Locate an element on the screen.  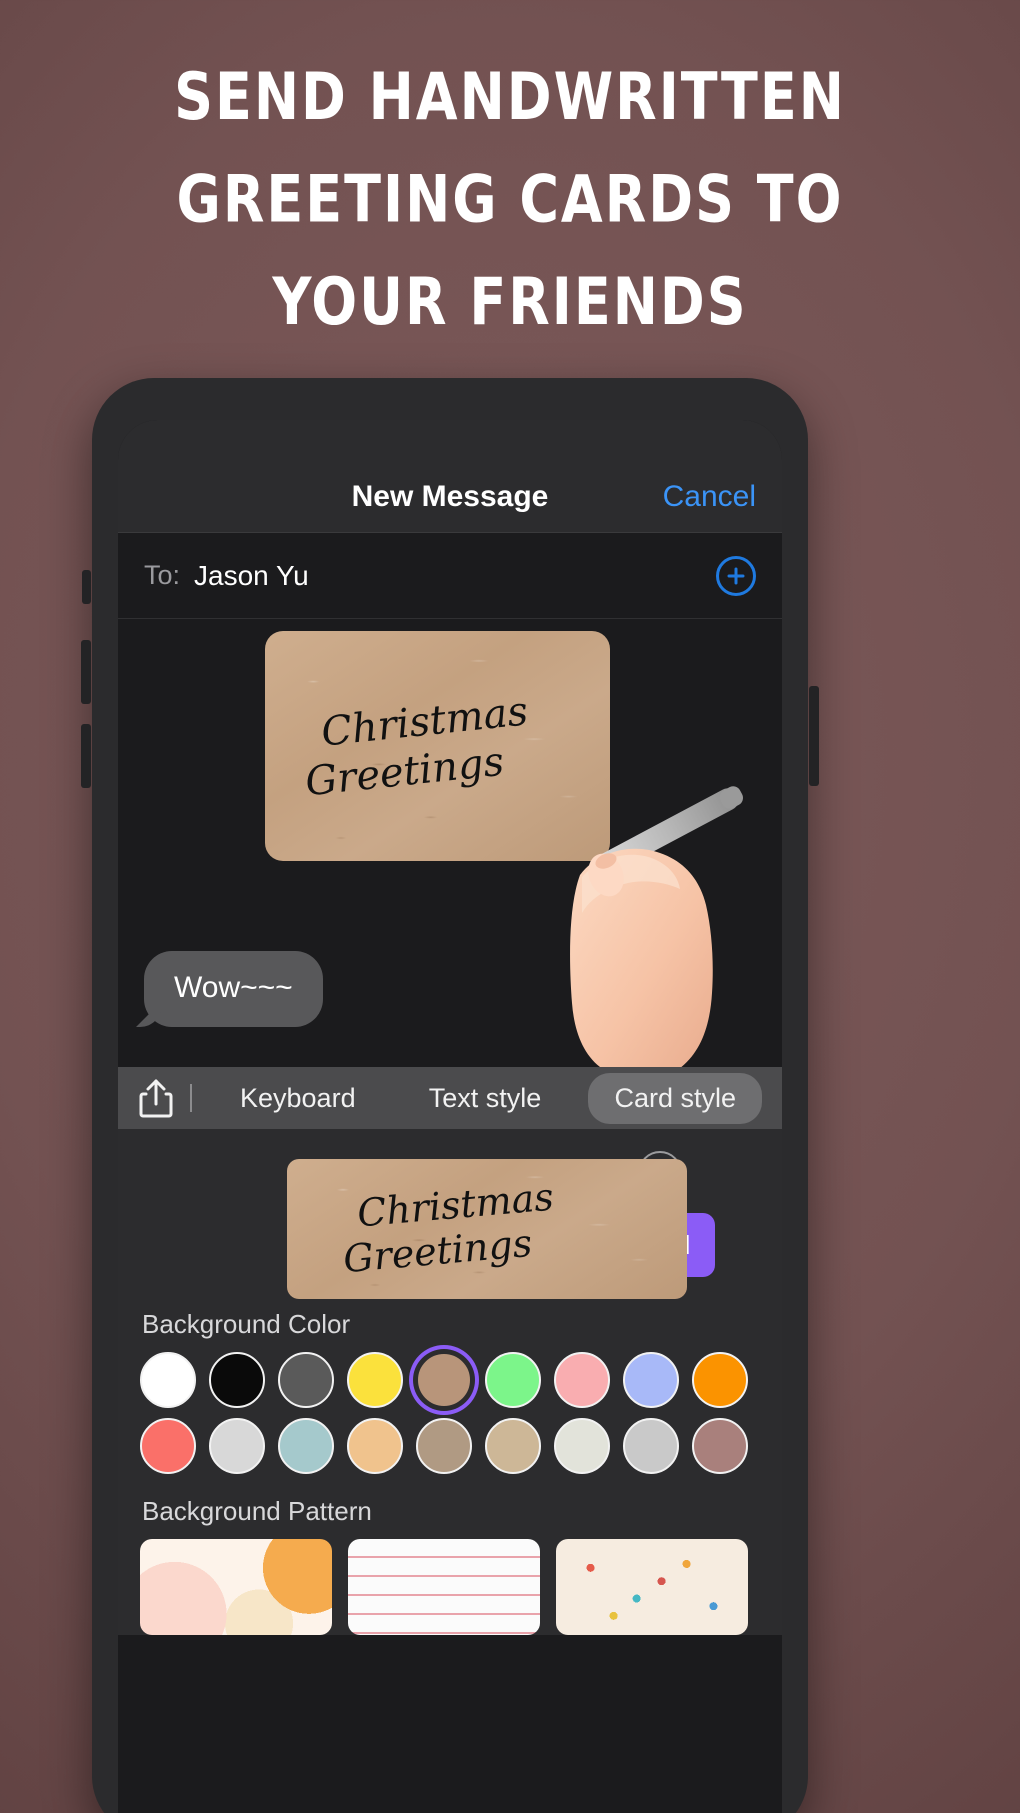
editor-toolbar: Keyboard Text style Card style is located at coordinates (450, 1098).